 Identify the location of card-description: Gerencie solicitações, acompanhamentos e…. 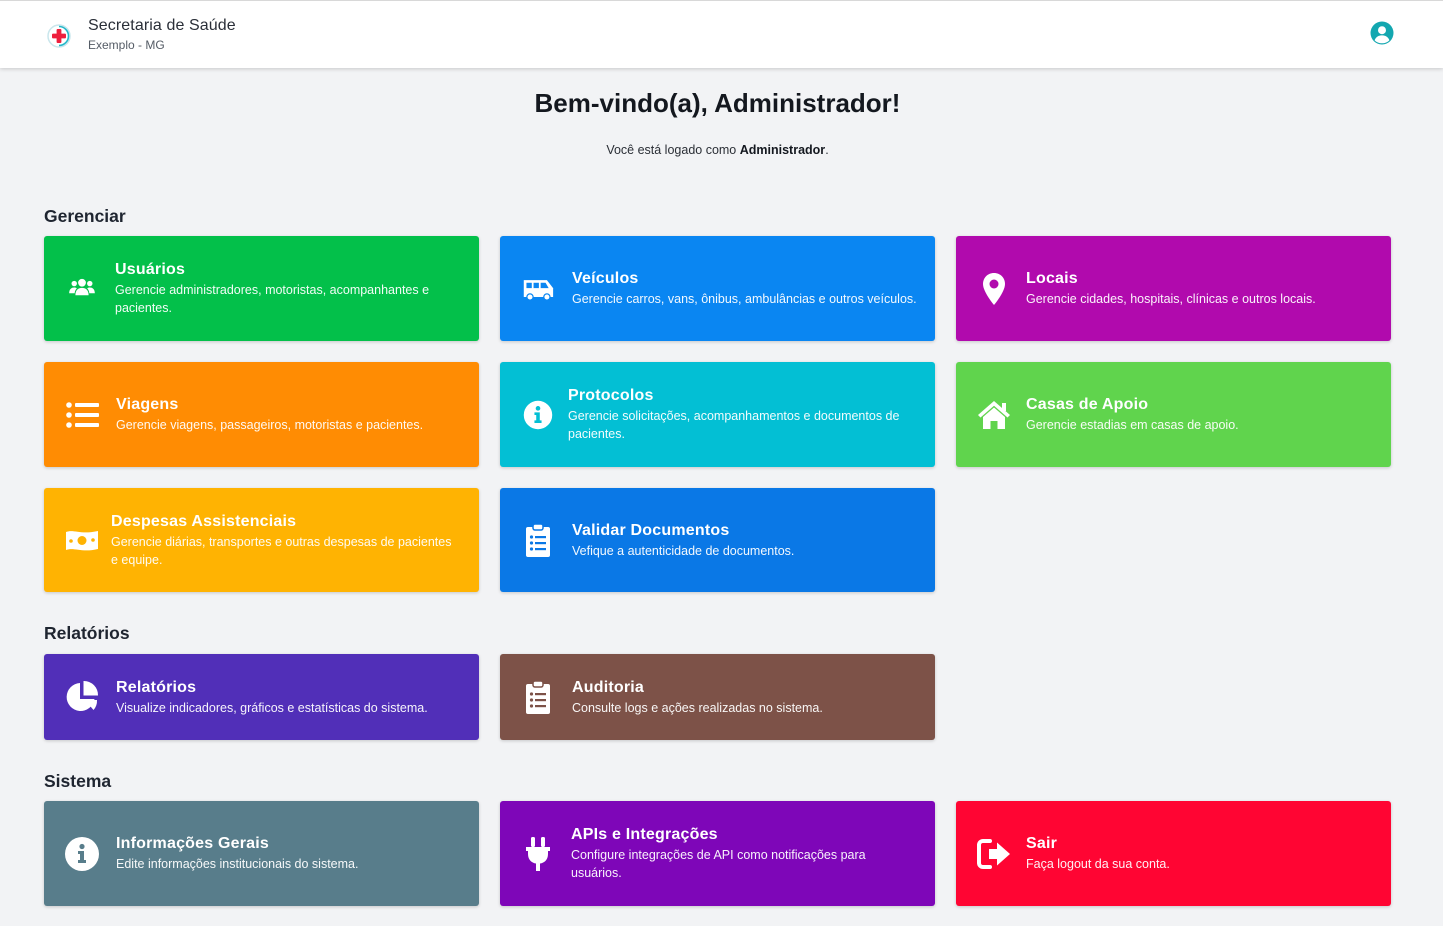
(734, 425).